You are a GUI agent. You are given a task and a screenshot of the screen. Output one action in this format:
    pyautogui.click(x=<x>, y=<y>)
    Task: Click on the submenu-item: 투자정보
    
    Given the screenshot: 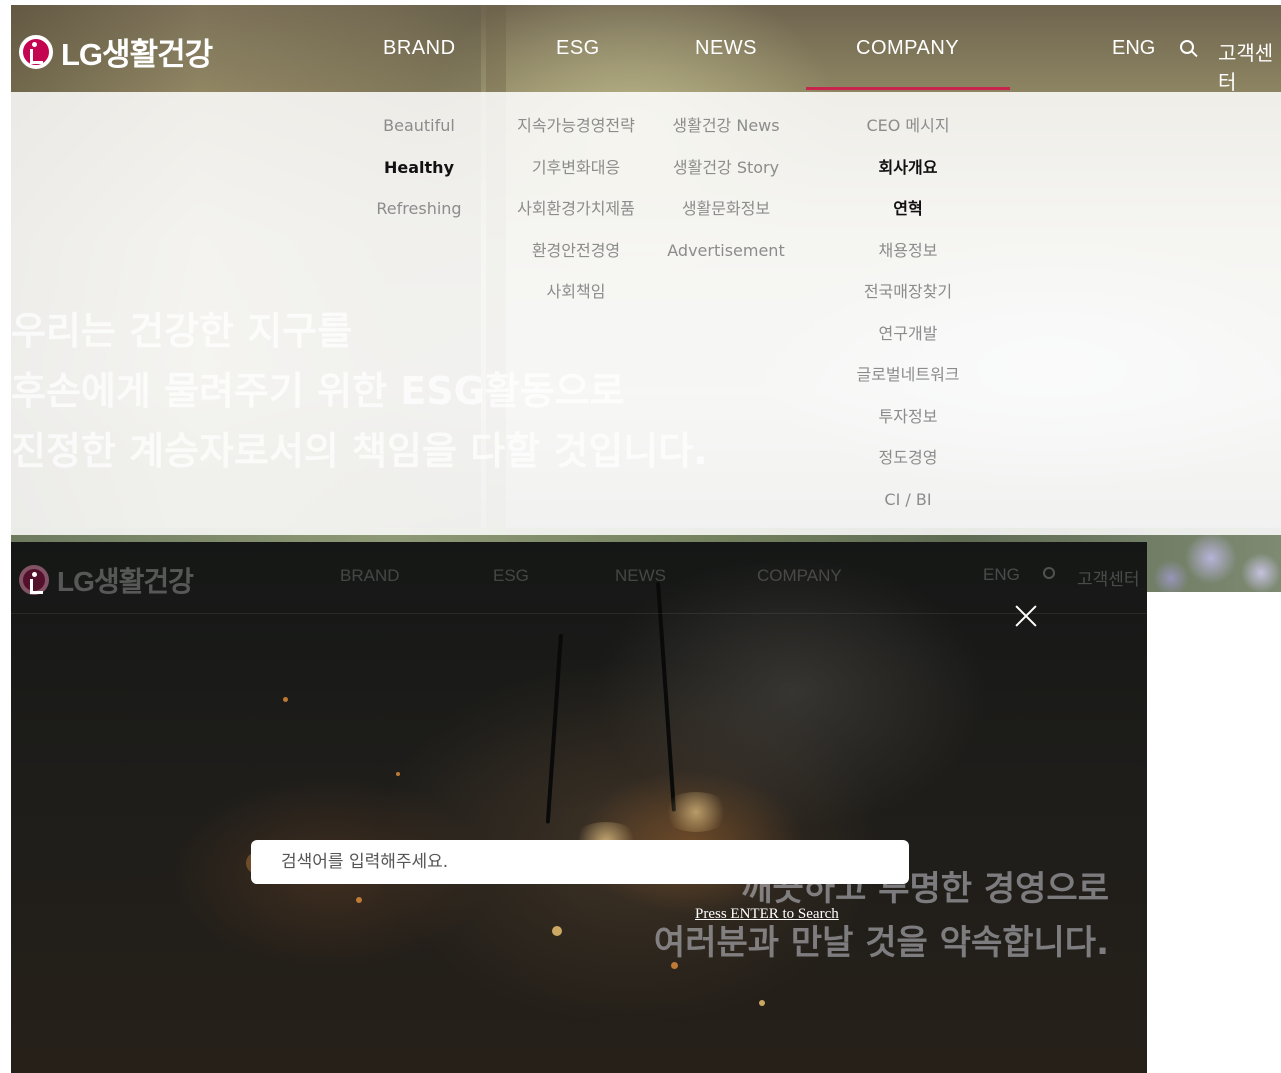 What is the action you would take?
    pyautogui.click(x=908, y=425)
    